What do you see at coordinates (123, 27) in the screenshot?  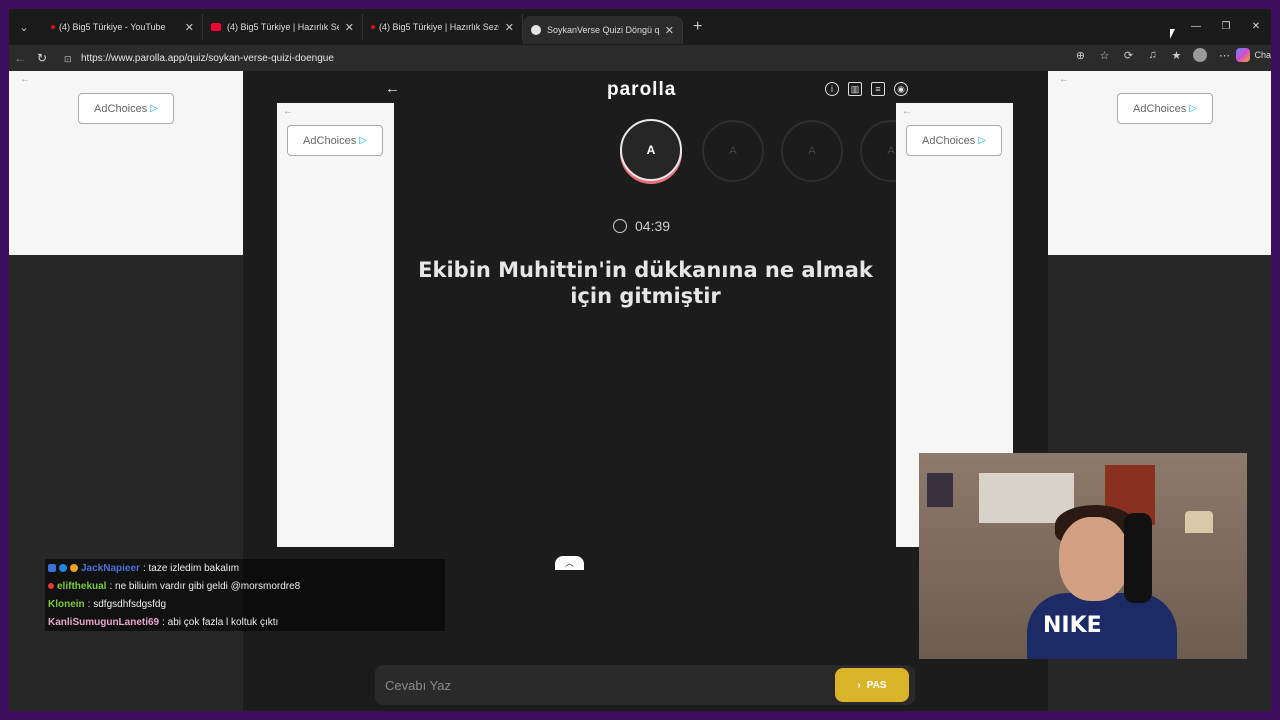 I see `tab-youtube-1: (4) Big5 Türkiye - YouTube ✕` at bounding box center [123, 27].